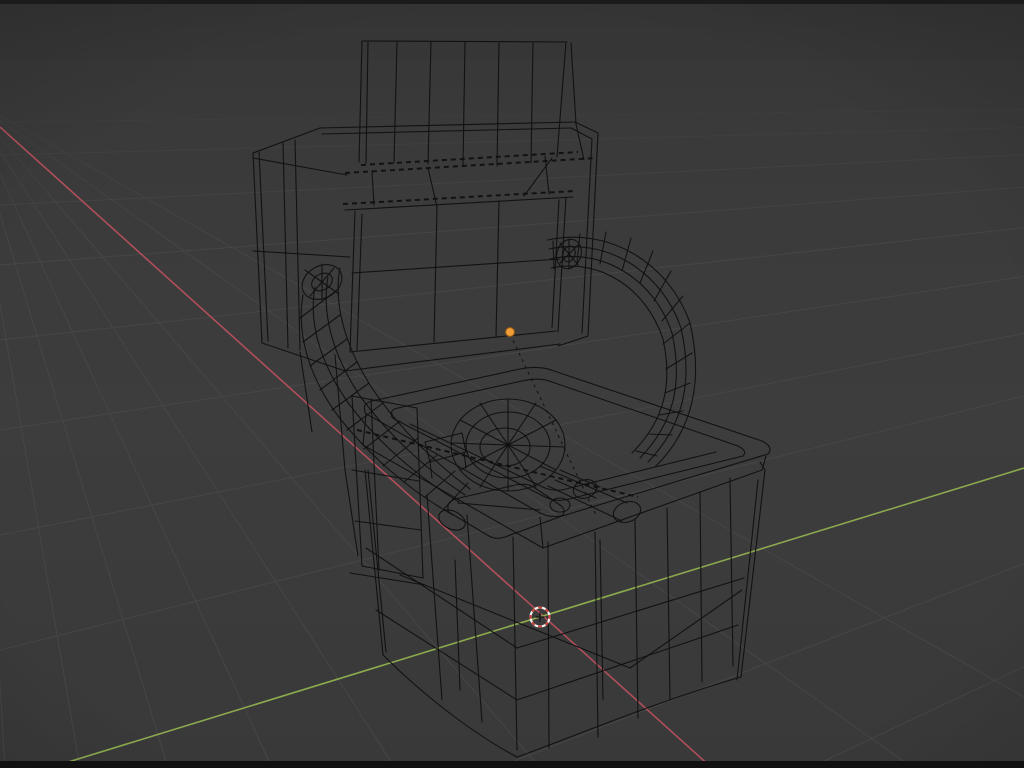 The width and height of the screenshot is (1024, 768). What do you see at coordinates (512, 2) in the screenshot?
I see `top-bar` at bounding box center [512, 2].